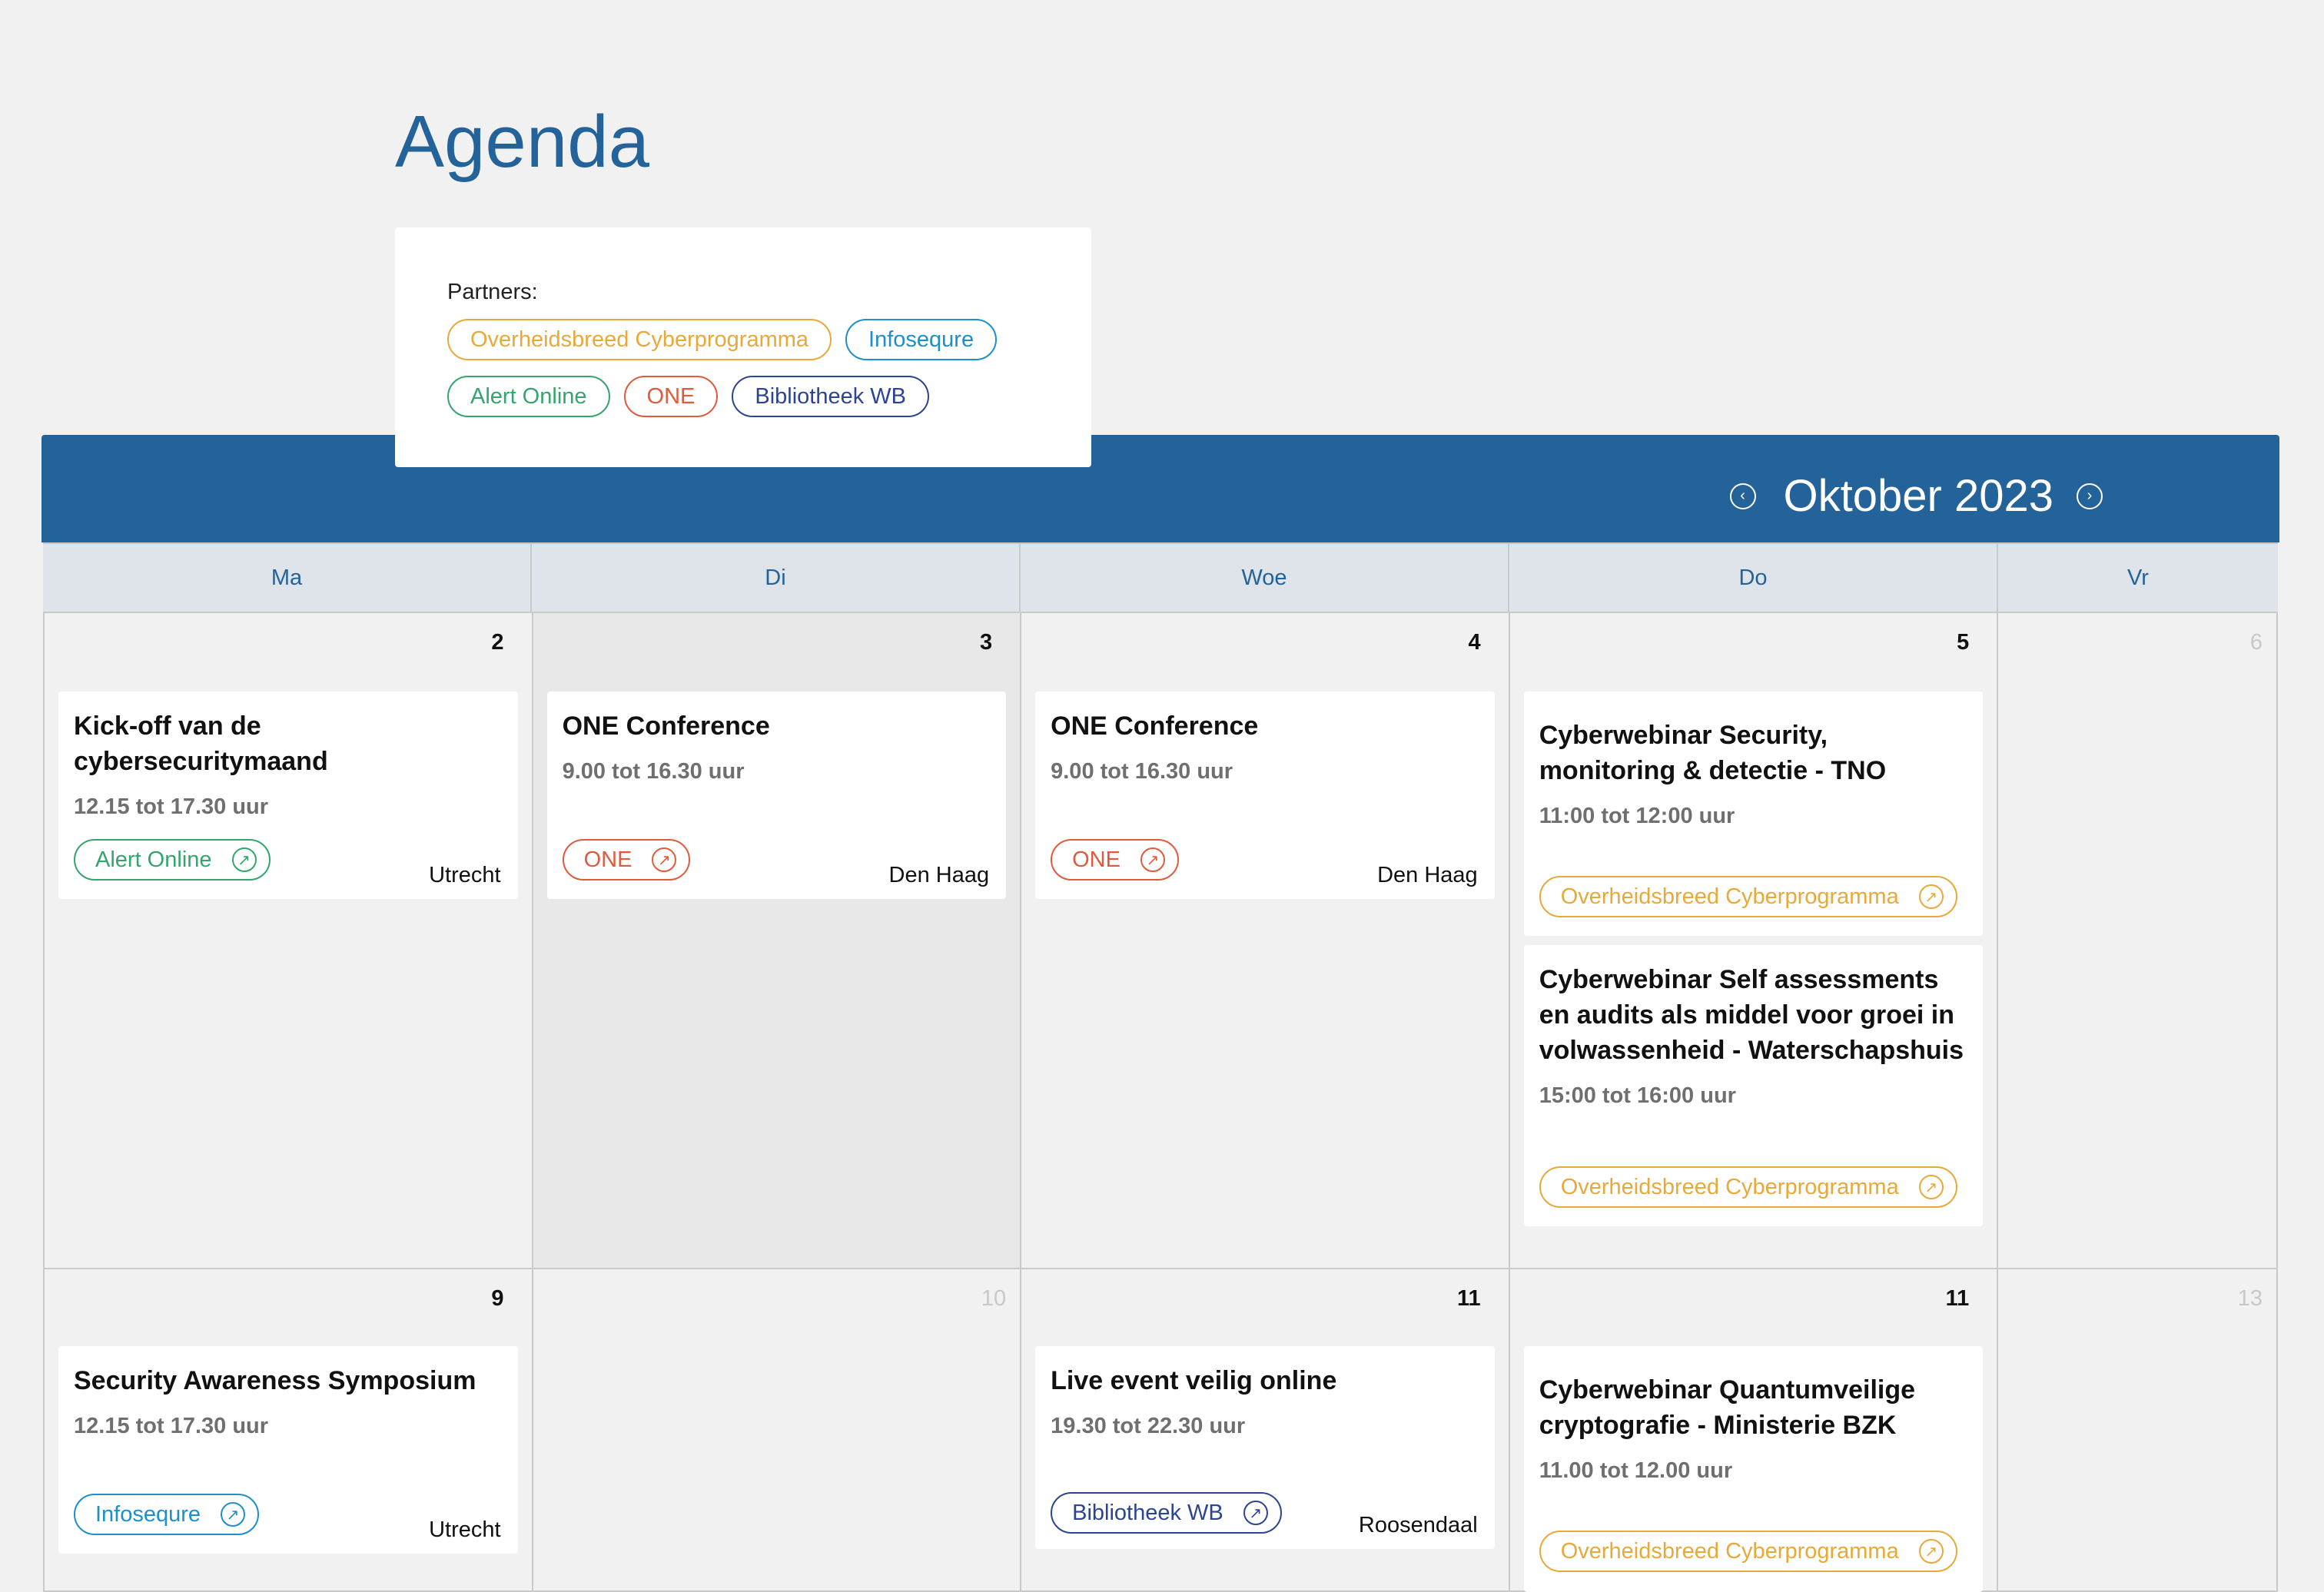  Describe the element at coordinates (2250, 1298) in the screenshot. I see `day-number: 13` at that location.